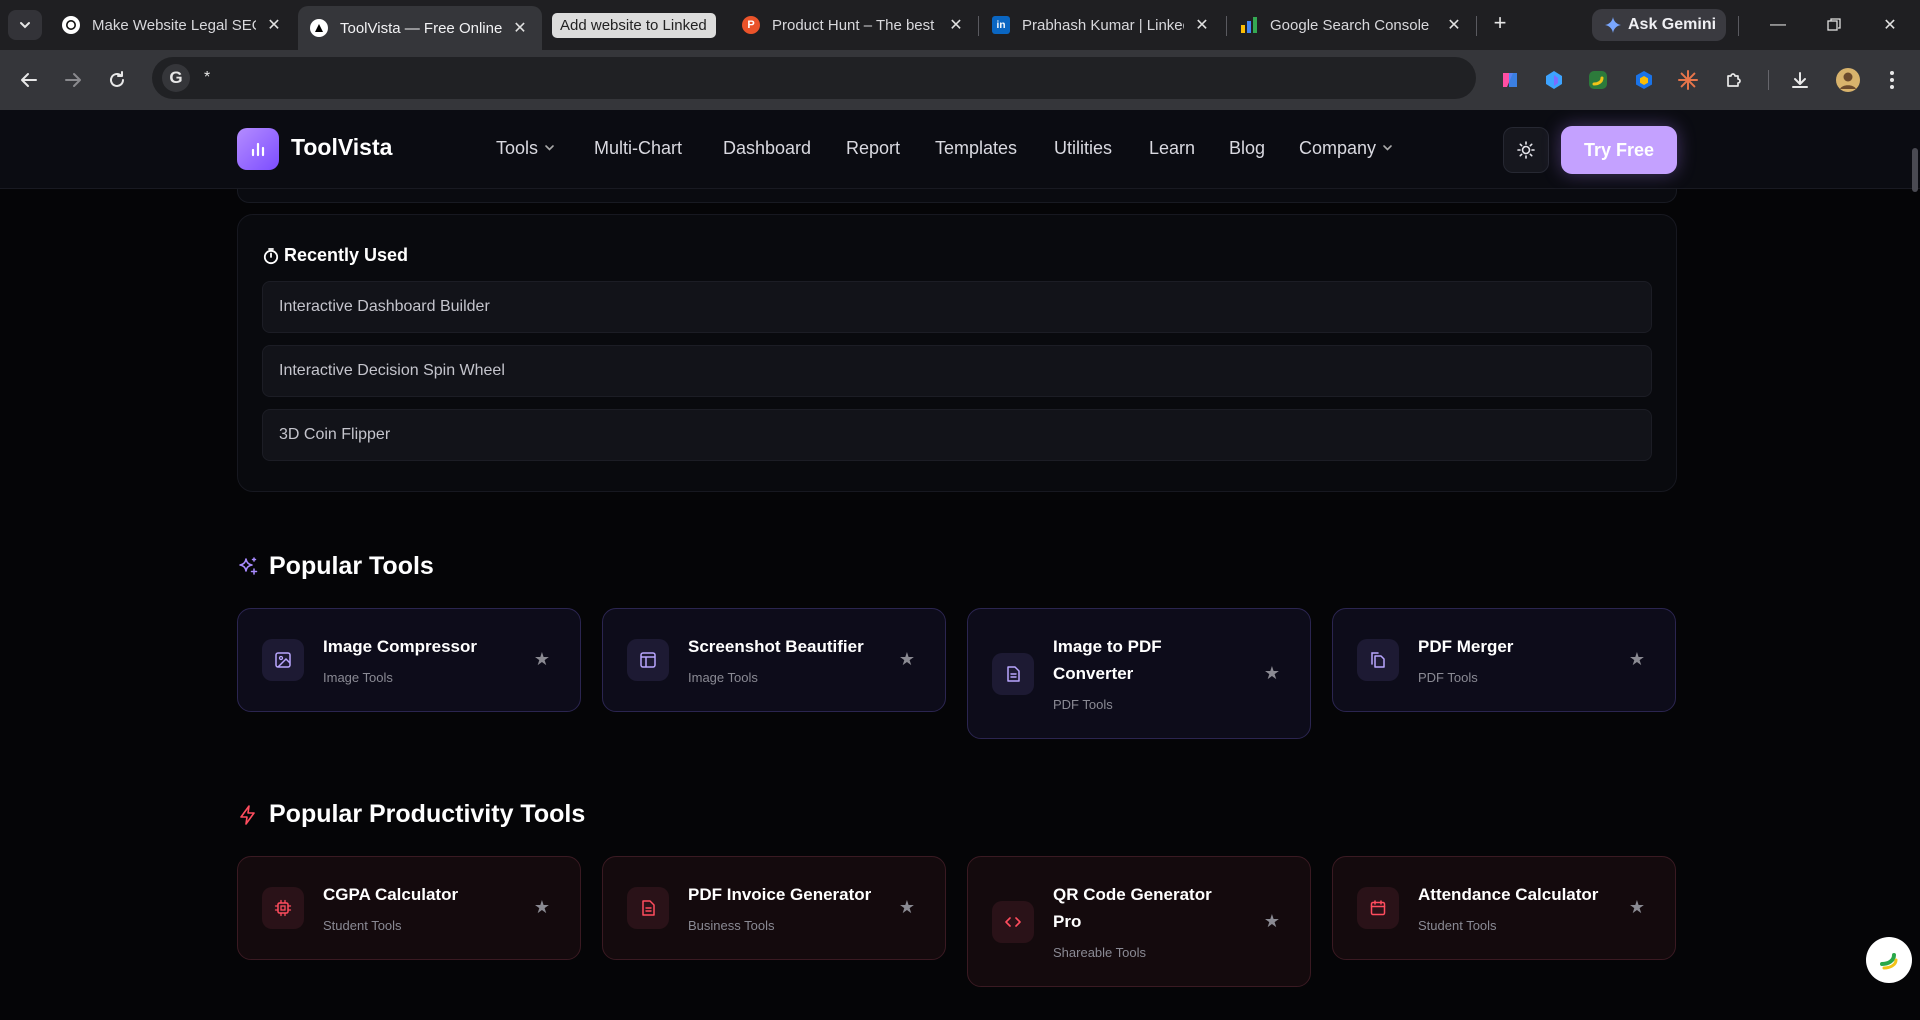 The height and width of the screenshot is (1020, 1920). What do you see at coordinates (1778, 25) in the screenshot?
I see `minimize-icon: —` at bounding box center [1778, 25].